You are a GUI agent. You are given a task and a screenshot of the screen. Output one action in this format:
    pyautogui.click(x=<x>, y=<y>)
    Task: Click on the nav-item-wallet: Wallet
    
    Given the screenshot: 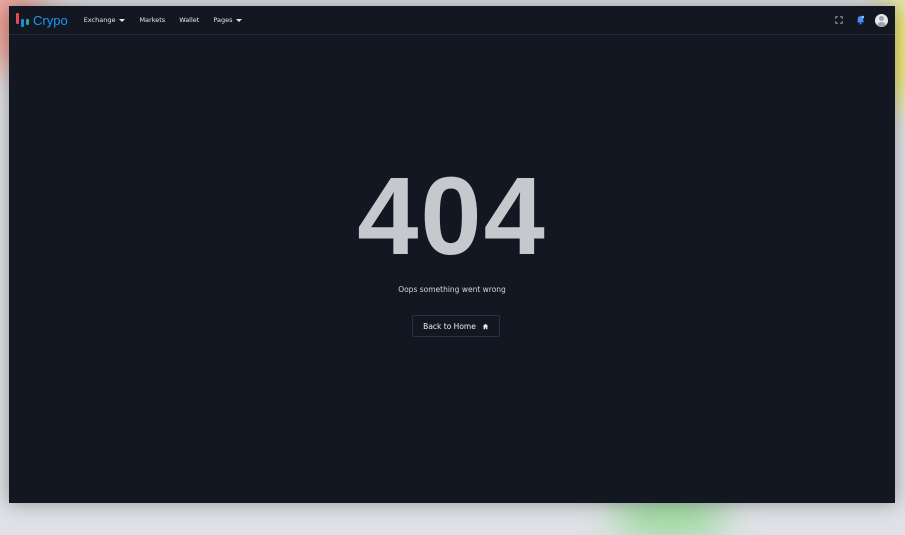 What is the action you would take?
    pyautogui.click(x=189, y=20)
    